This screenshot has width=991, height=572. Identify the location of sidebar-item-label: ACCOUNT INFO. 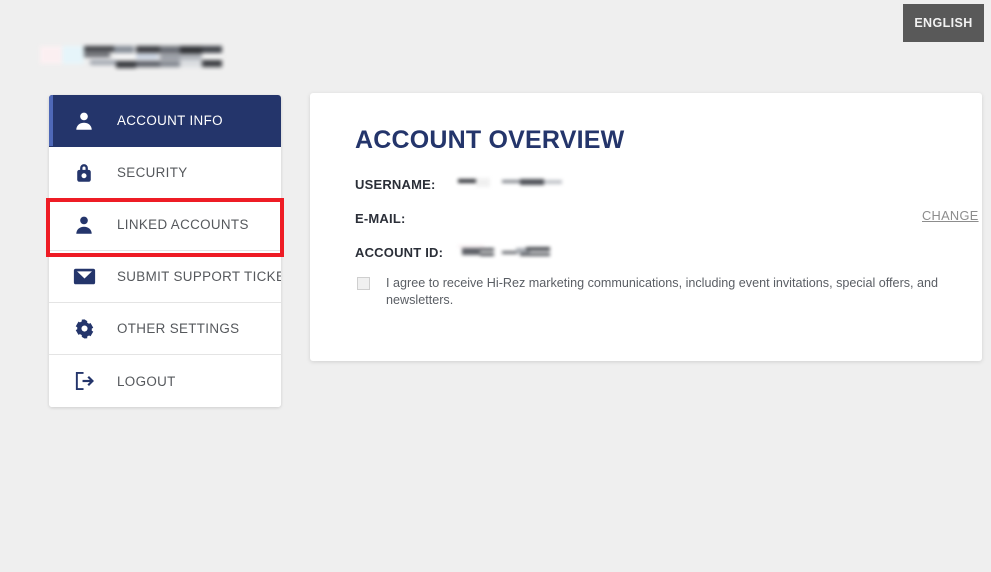
(170, 120).